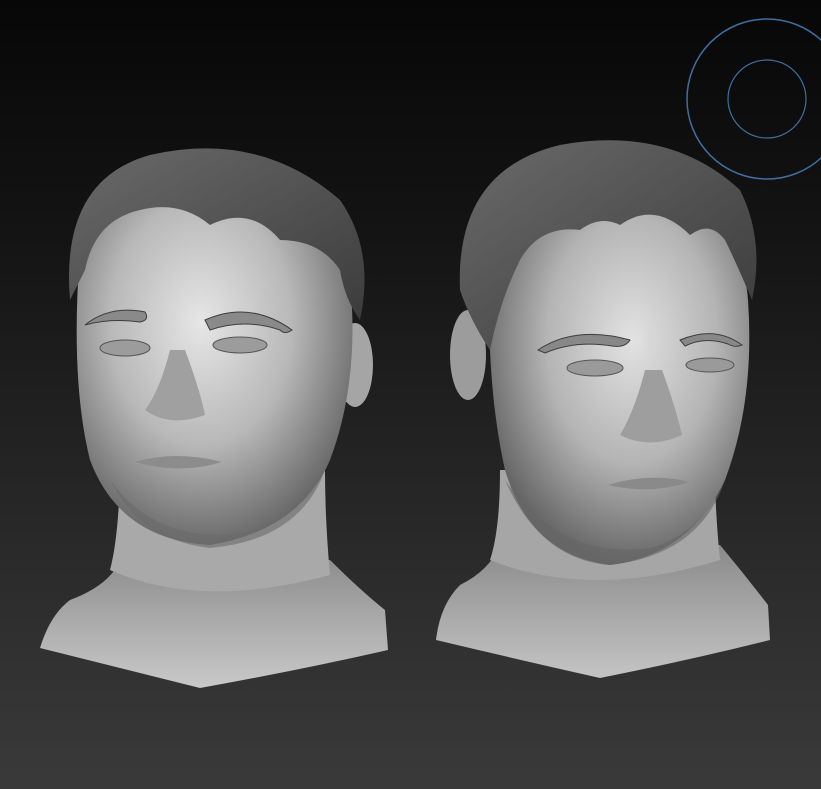 The height and width of the screenshot is (789, 821). Describe the element at coordinates (767, 99) in the screenshot. I see `brush-inner-radius` at that location.